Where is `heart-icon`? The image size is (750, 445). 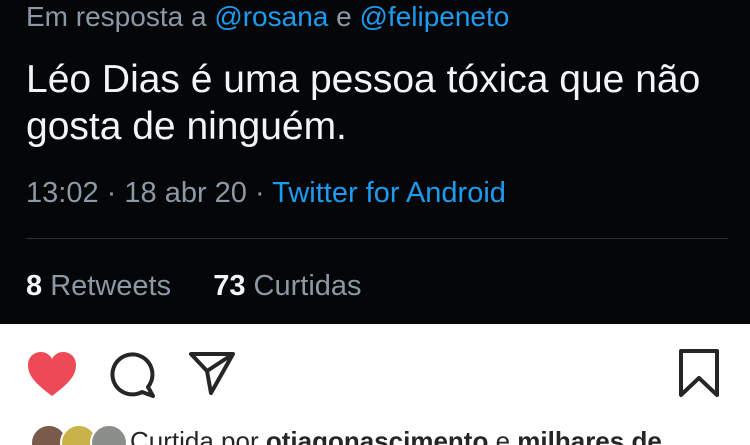
heart-icon is located at coordinates (52, 374).